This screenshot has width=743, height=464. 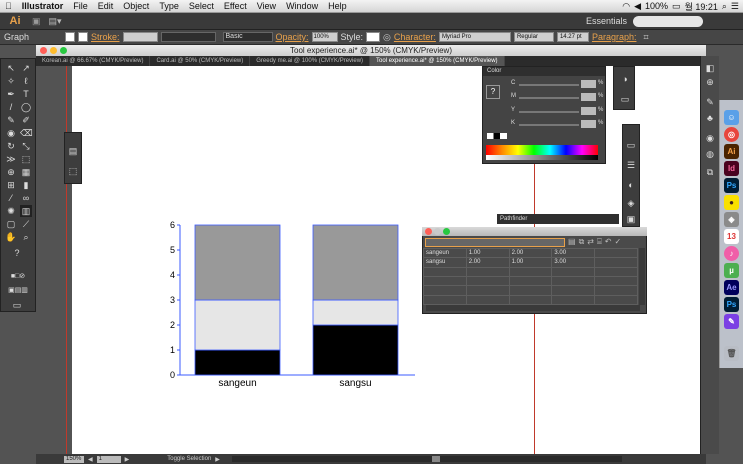 I want to click on trash-icon: 🗑, so click(x=731, y=353).